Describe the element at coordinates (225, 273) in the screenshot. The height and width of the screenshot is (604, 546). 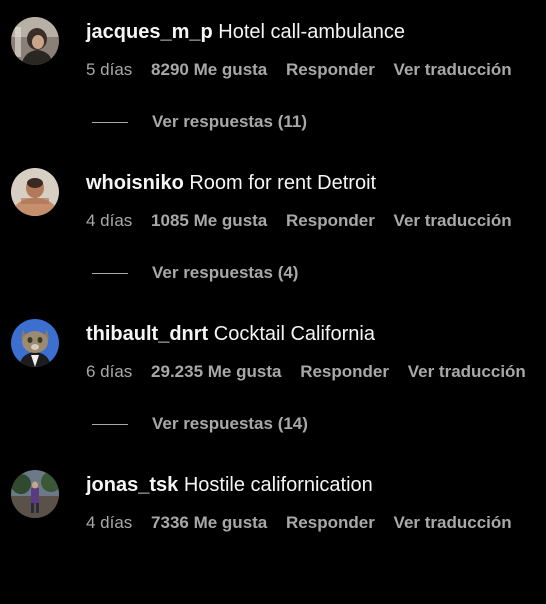
I see `view-replies-label: Ver respuestas (4)` at that location.